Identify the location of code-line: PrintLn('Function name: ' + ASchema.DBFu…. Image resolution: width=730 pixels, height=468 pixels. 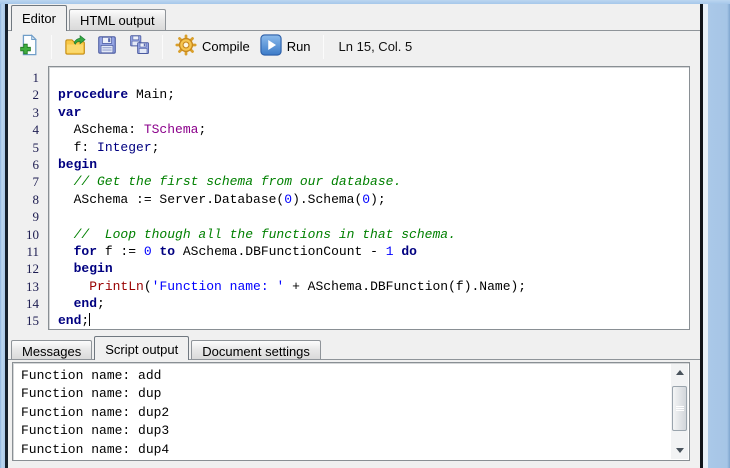
(308, 286).